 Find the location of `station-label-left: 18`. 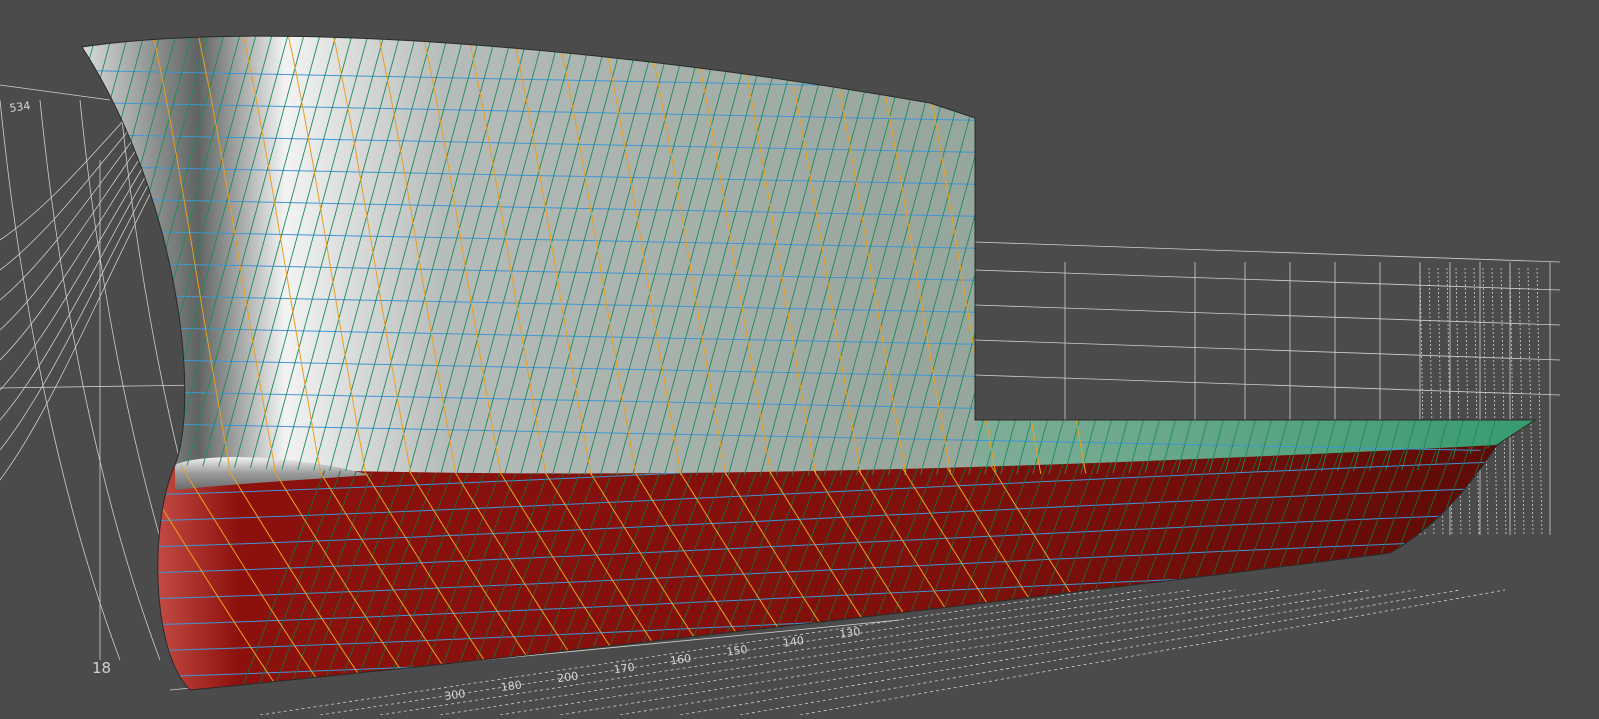

station-label-left: 18 is located at coordinates (101, 668).